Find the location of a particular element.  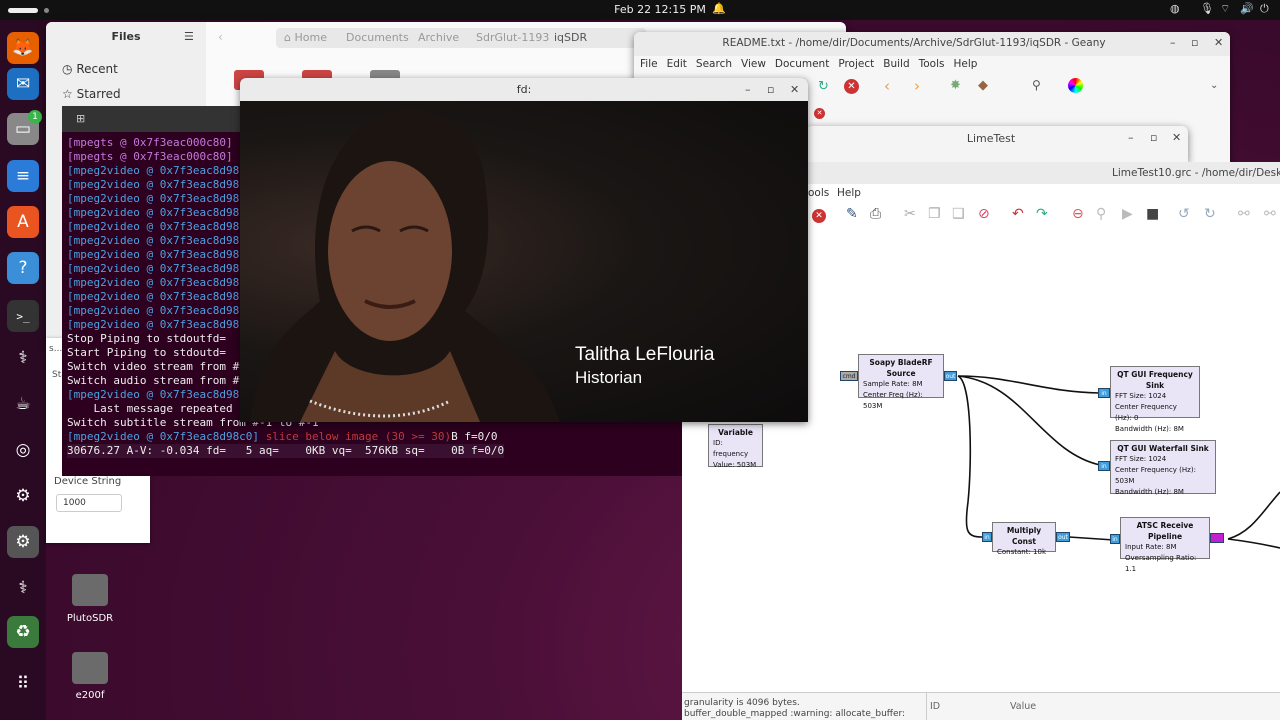

hamburger-icon: ☰ is located at coordinates (189, 36).